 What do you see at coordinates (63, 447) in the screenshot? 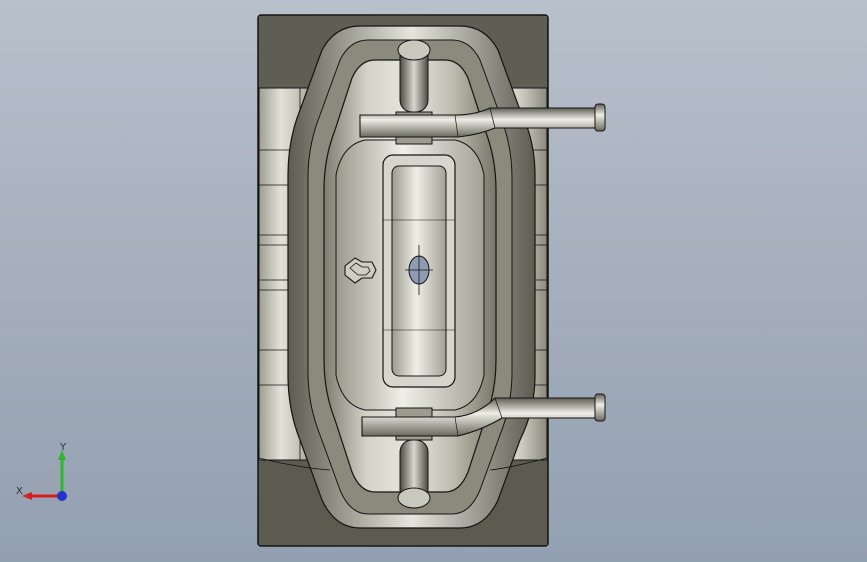
I see `y-axis-label: Y` at bounding box center [63, 447].